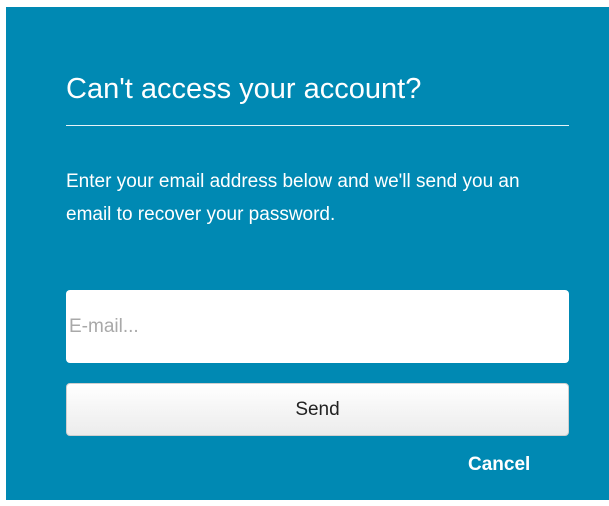 The height and width of the screenshot is (506, 609). Describe the element at coordinates (317, 326) in the screenshot. I see `email-input` at that location.